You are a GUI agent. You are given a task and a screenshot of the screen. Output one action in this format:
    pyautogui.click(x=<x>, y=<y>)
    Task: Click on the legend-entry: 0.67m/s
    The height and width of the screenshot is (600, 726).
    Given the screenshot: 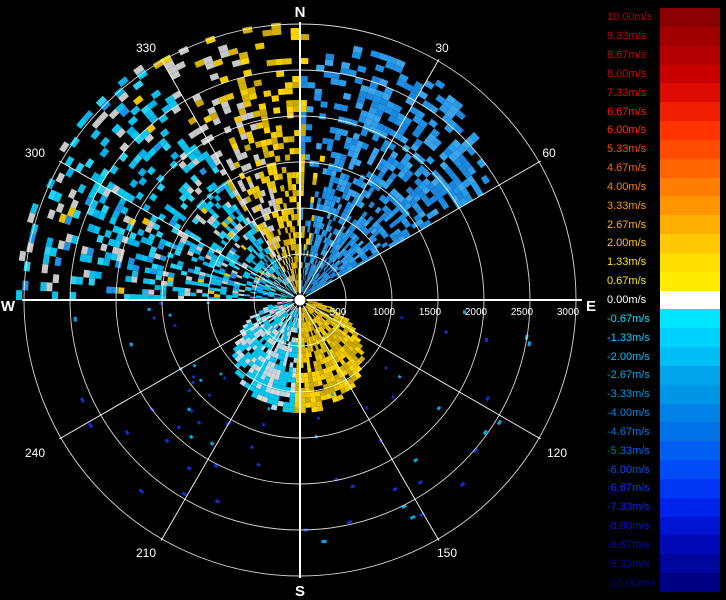 What is the action you would take?
    pyautogui.click(x=665, y=281)
    